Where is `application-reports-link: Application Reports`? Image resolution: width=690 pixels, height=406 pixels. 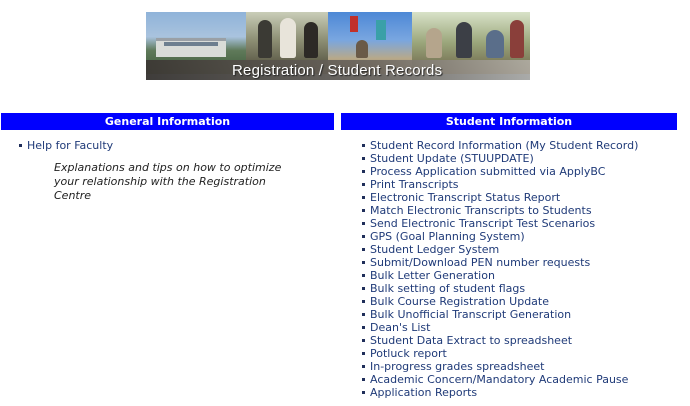
application-reports-link: Application Reports is located at coordinates (423, 392).